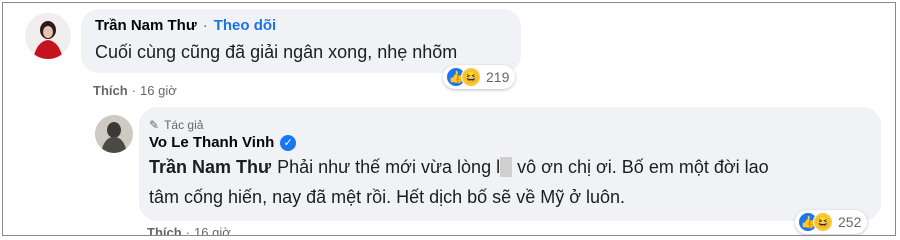 The height and width of the screenshot is (240, 900). I want to click on author-badge-label: Tác giả, so click(184, 125).